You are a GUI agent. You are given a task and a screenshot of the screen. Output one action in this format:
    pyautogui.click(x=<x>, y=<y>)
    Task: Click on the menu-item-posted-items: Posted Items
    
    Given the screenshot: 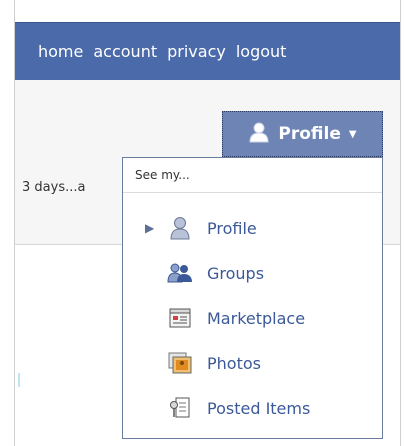 What is the action you would take?
    pyautogui.click(x=252, y=408)
    